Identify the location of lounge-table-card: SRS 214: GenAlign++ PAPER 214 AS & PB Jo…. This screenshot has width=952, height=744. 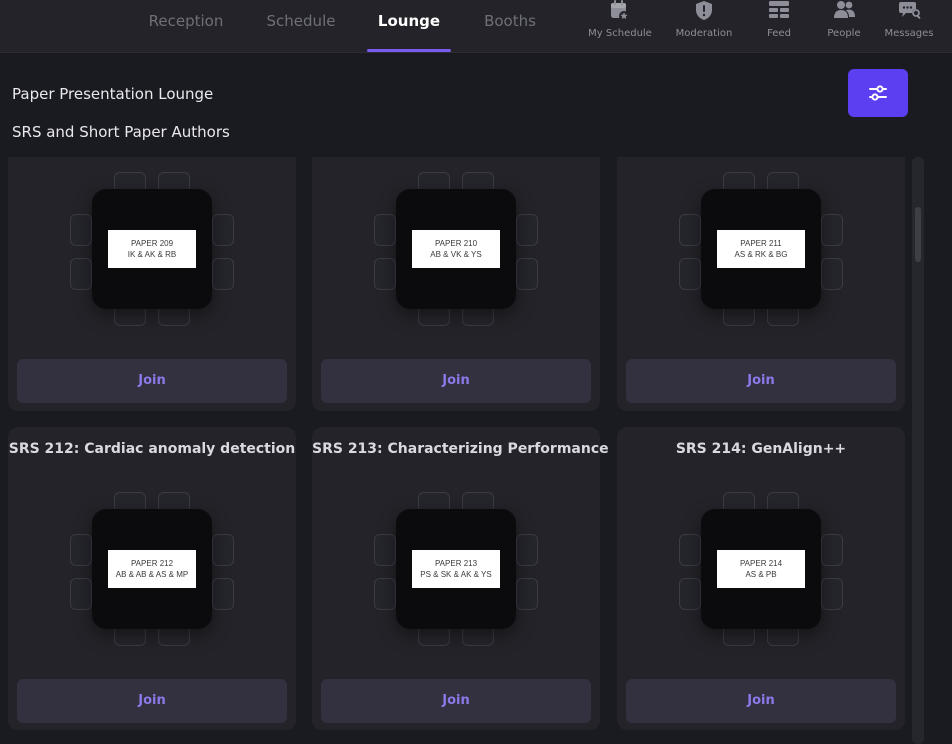
(761, 578).